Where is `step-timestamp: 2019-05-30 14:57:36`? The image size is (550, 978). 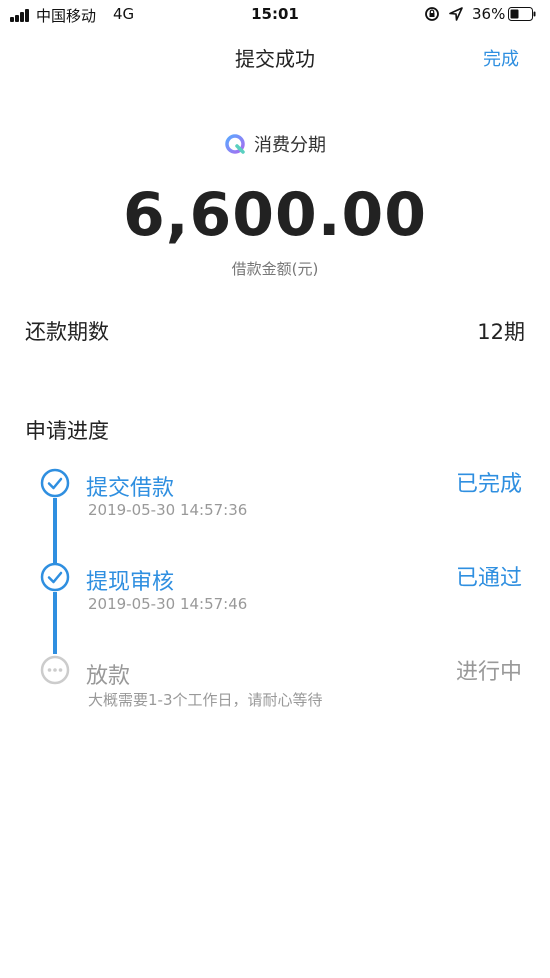 step-timestamp: 2019-05-30 14:57:36 is located at coordinates (168, 510).